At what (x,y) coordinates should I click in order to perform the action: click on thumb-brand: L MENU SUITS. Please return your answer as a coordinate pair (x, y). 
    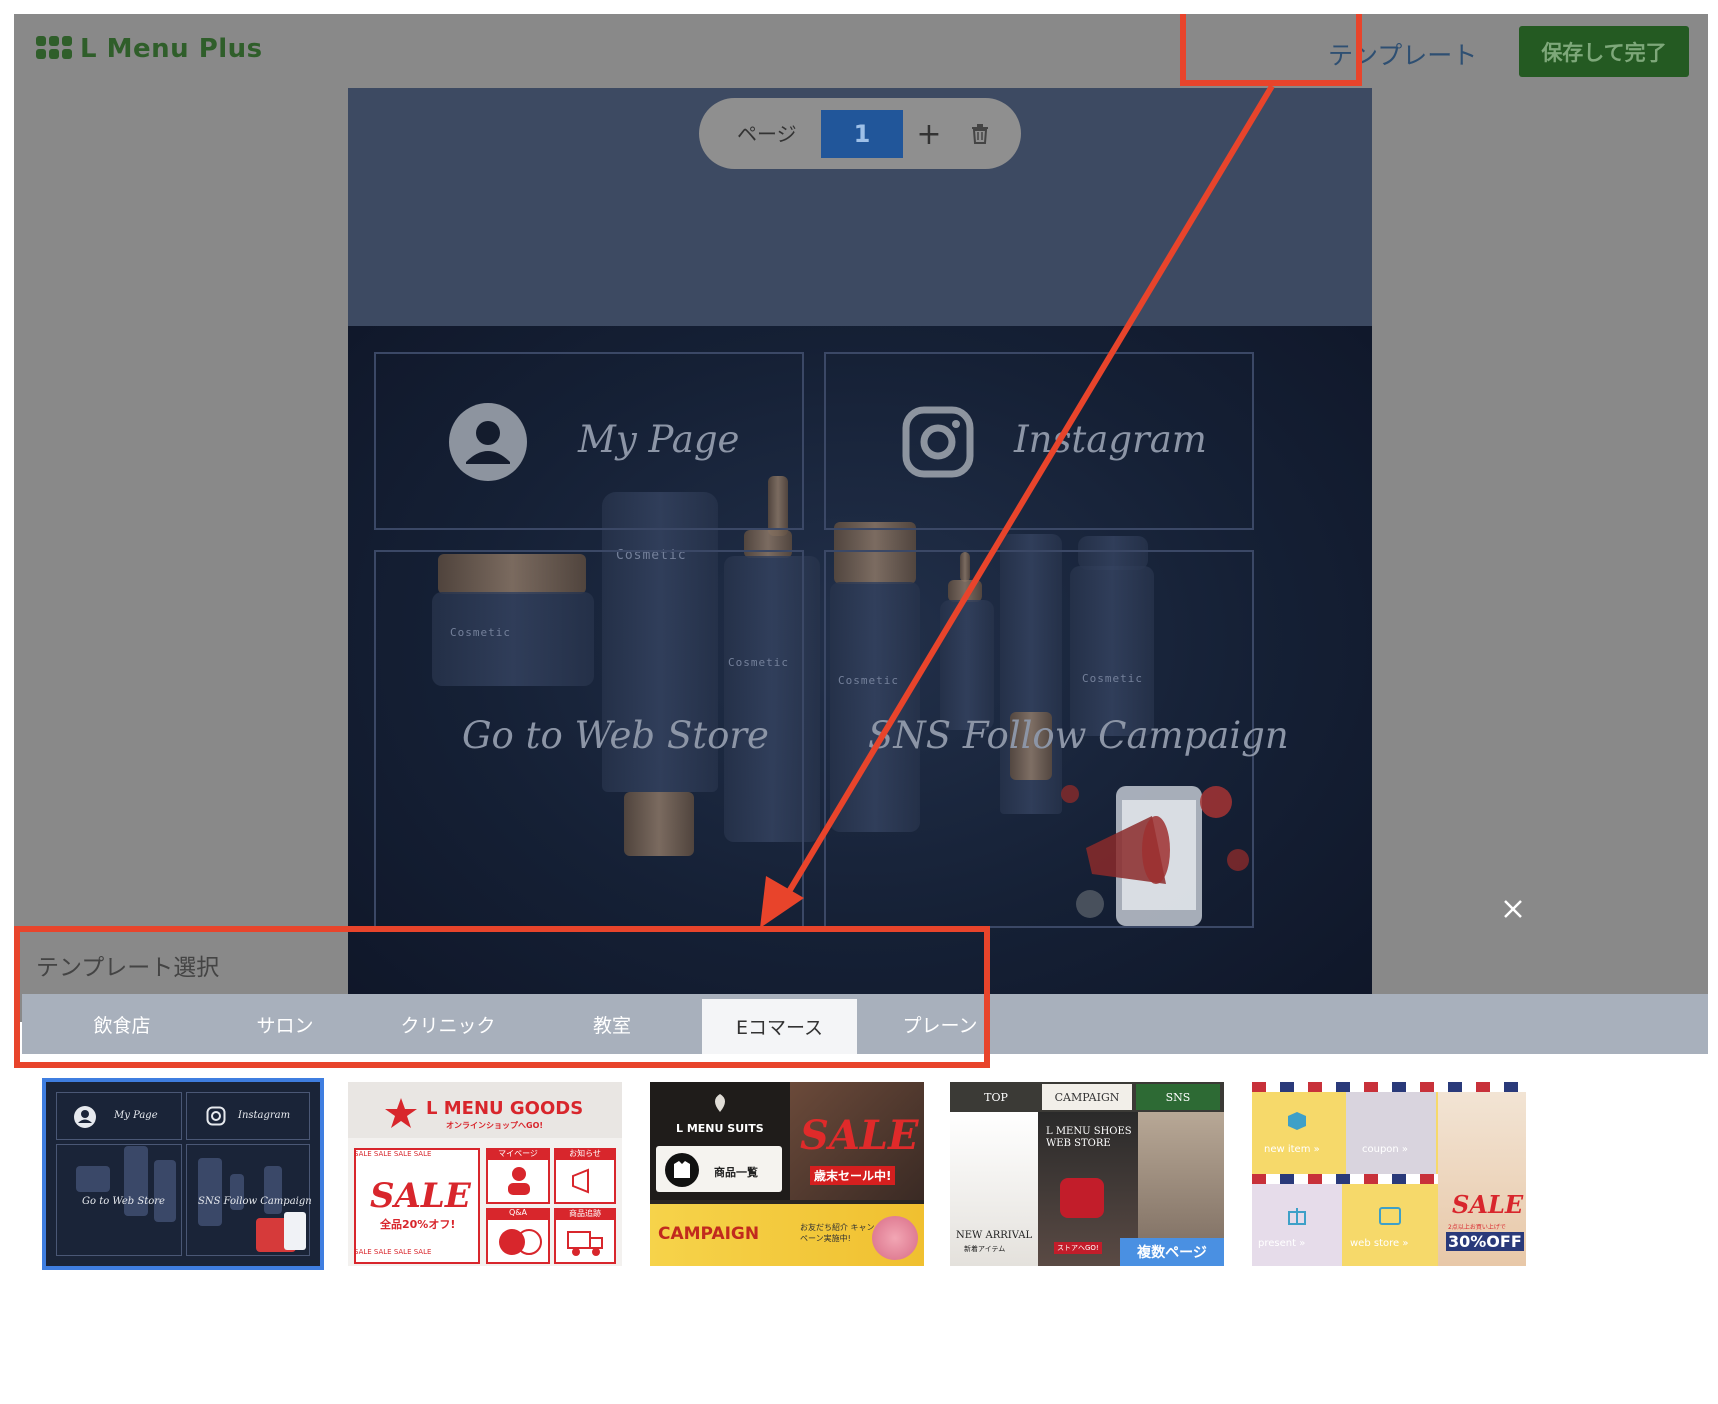
    Looking at the image, I should click on (720, 1128).